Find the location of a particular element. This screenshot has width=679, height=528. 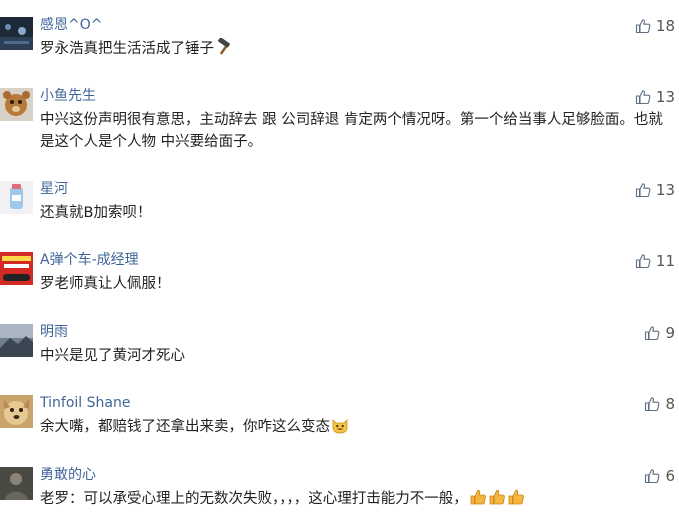

hammer-emoji is located at coordinates (224, 46).